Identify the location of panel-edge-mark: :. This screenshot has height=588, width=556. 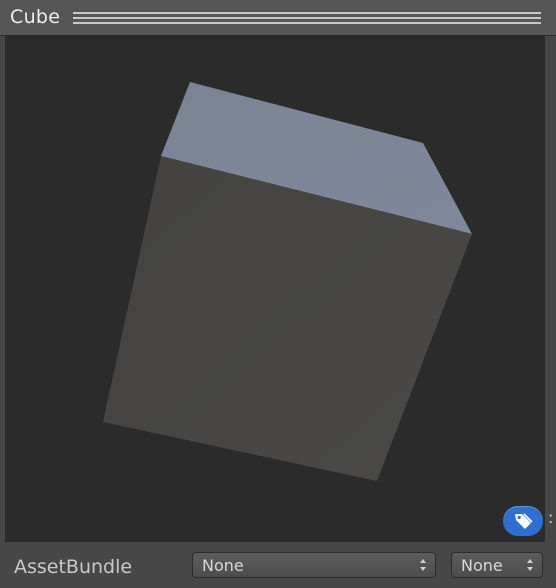
(551, 517).